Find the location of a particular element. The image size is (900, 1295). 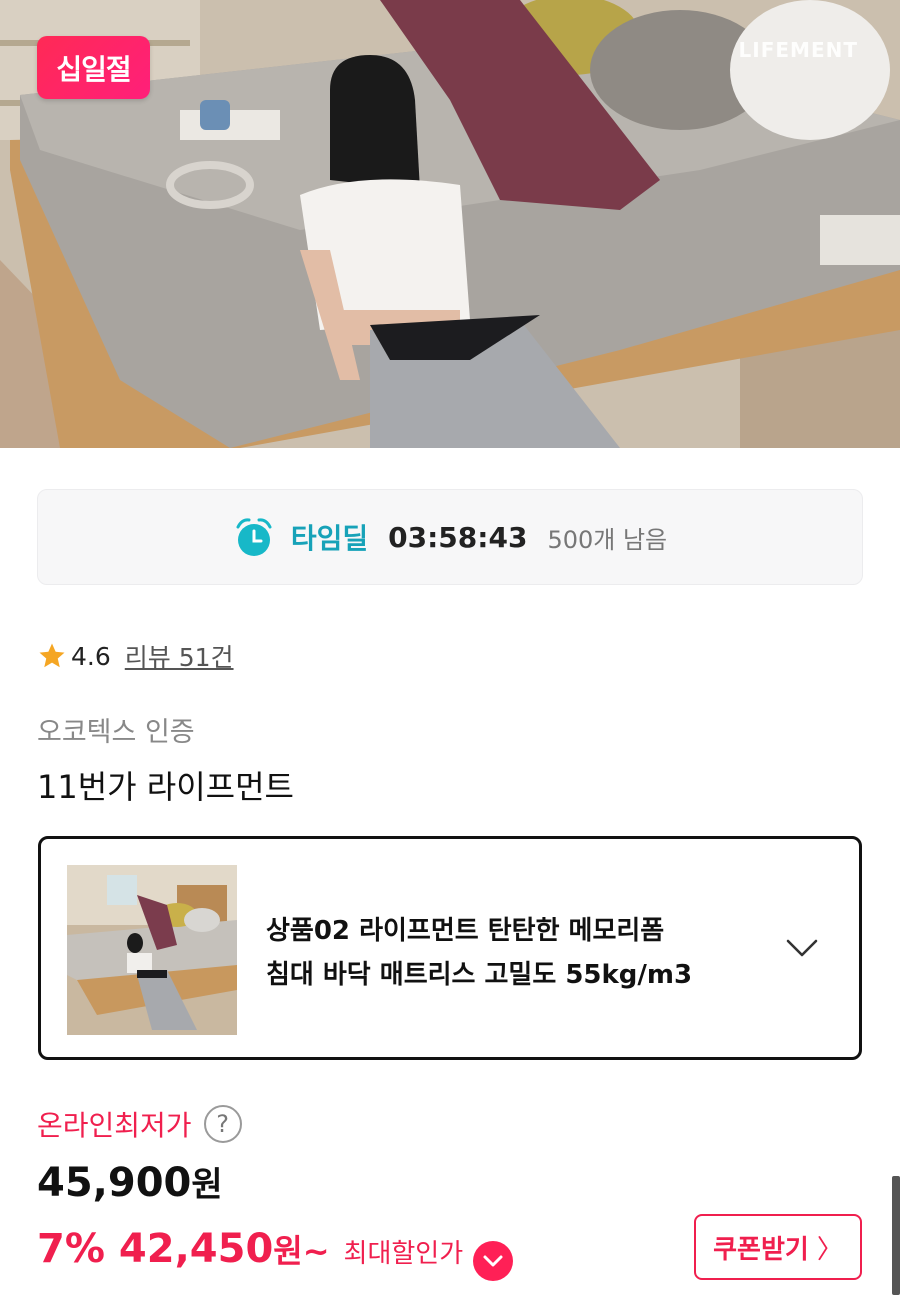

chevron-right-icon: 〉 is located at coordinates (829, 1249).